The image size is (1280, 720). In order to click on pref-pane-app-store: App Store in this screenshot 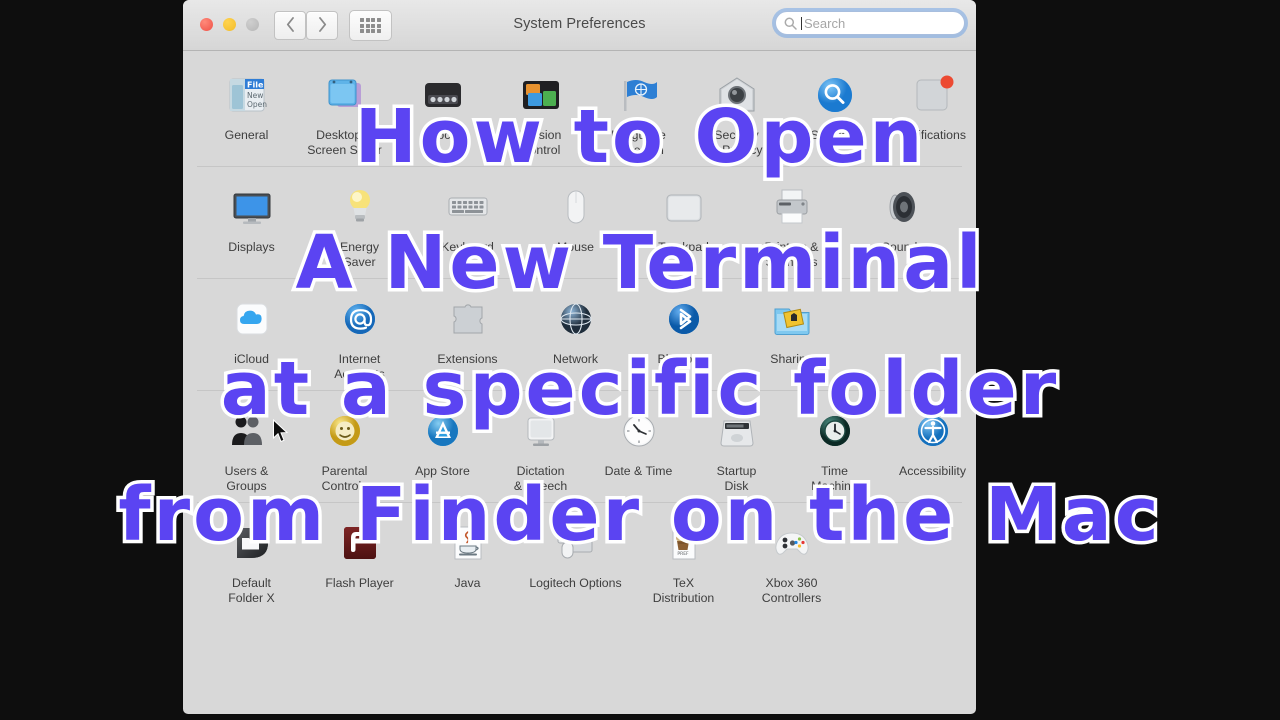, I will do `click(442, 448)`.